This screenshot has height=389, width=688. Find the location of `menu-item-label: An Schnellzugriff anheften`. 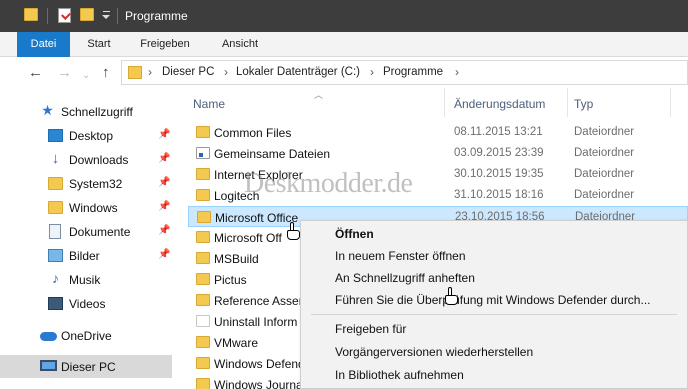

menu-item-label: An Schnellzugriff anheften is located at coordinates (405, 278).